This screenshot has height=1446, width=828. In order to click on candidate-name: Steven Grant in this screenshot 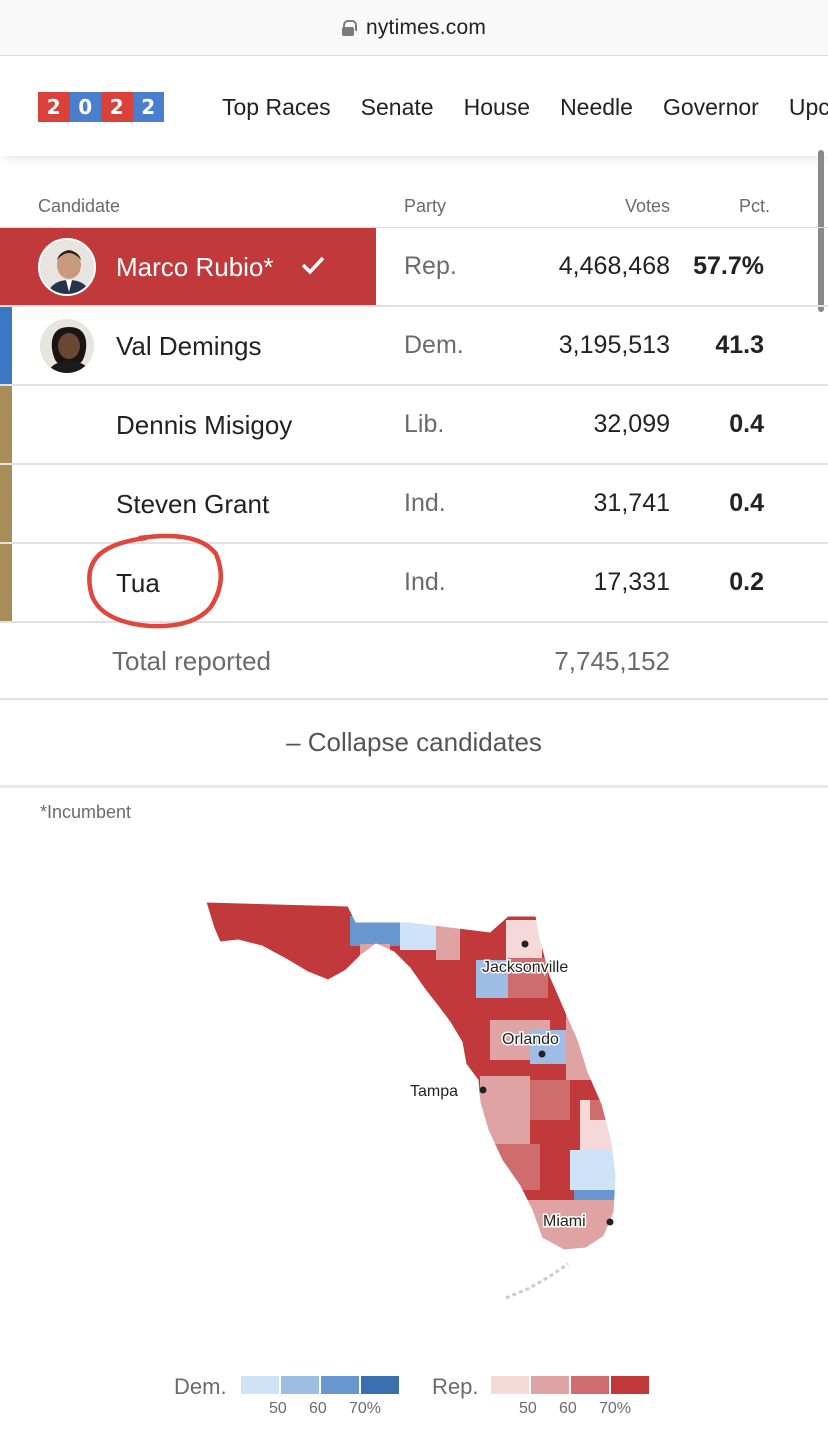, I will do `click(193, 504)`.